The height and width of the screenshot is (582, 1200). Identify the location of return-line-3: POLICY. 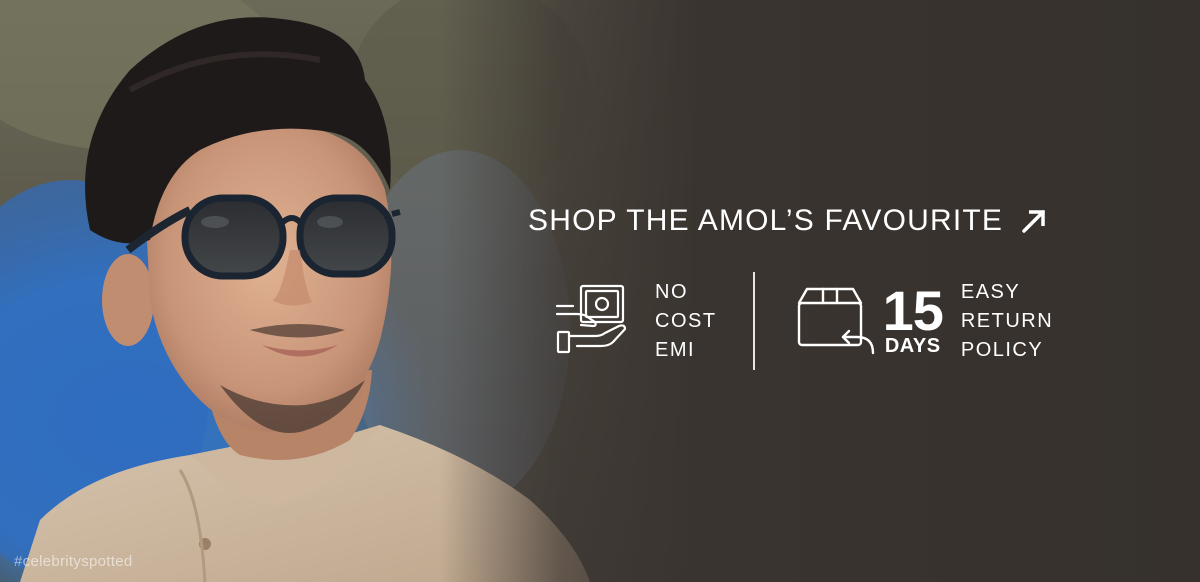
(1002, 349).